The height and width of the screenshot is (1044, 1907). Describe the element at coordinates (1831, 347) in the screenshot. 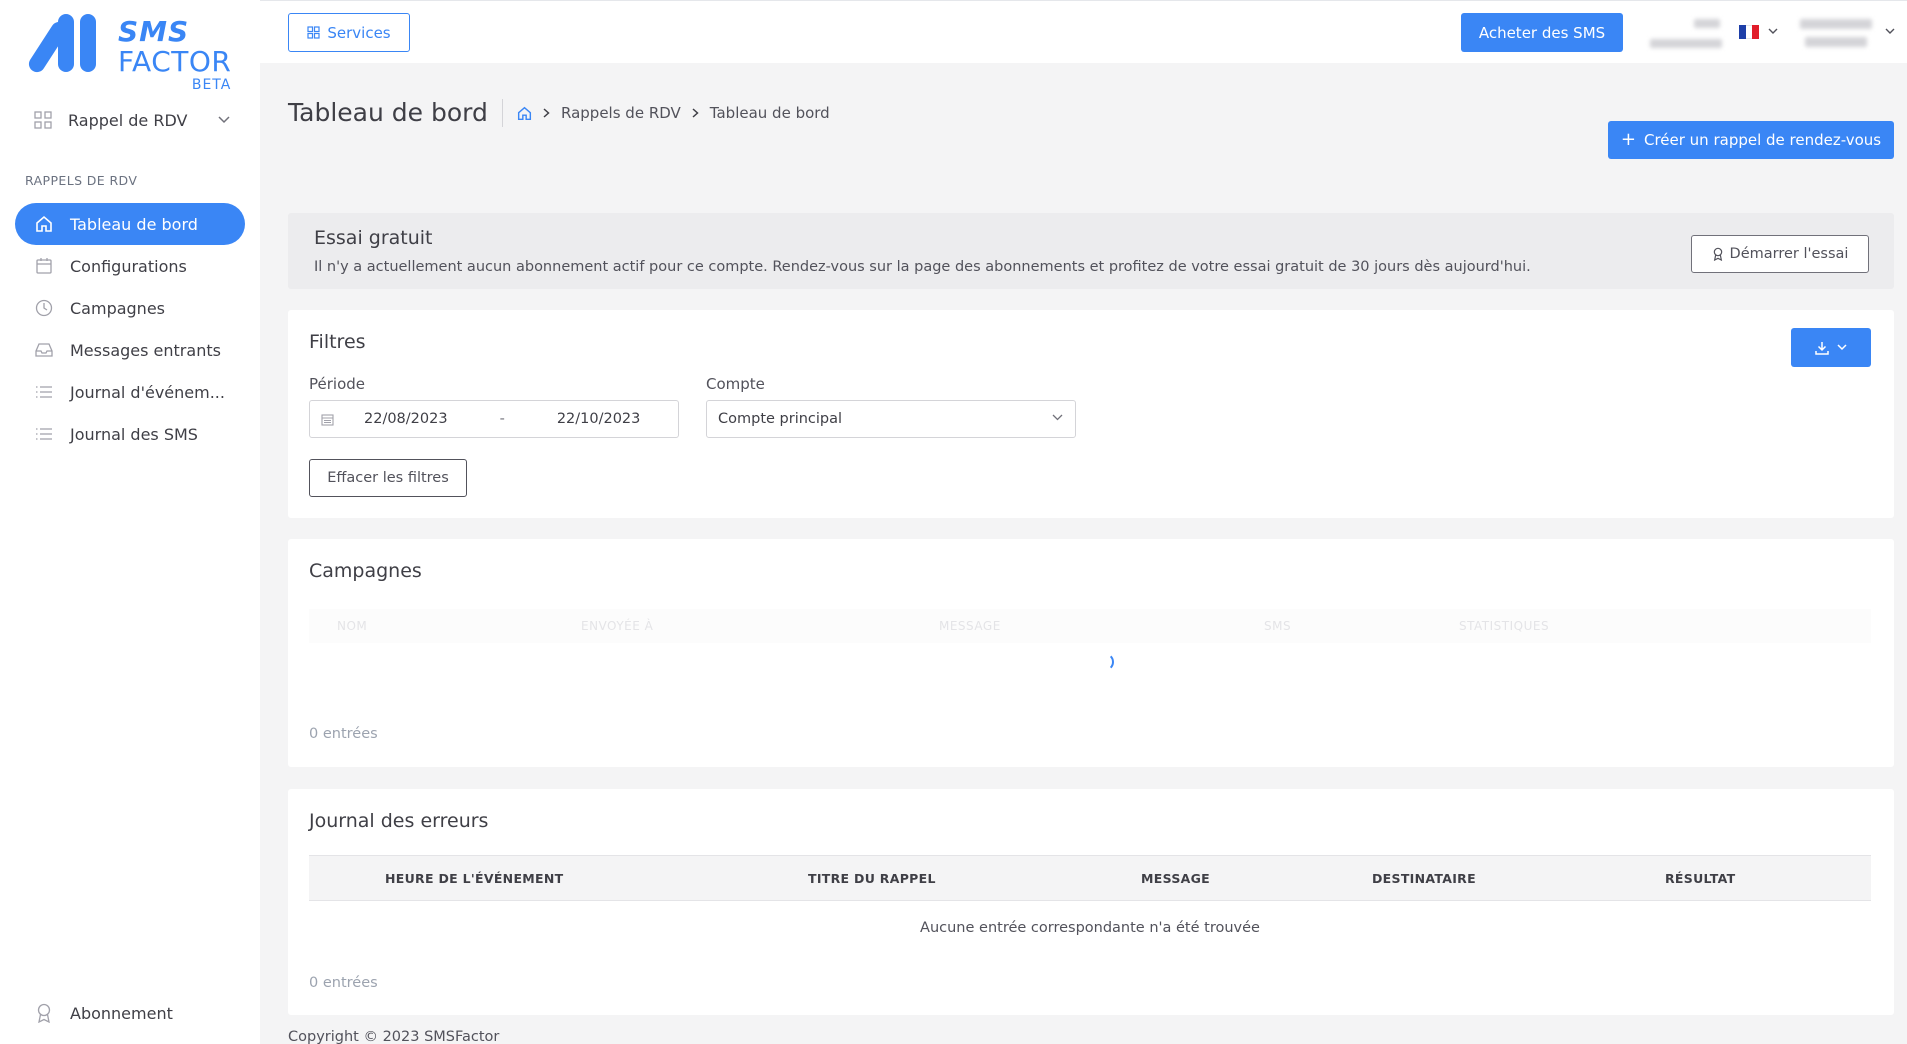

I see `export-button` at that location.